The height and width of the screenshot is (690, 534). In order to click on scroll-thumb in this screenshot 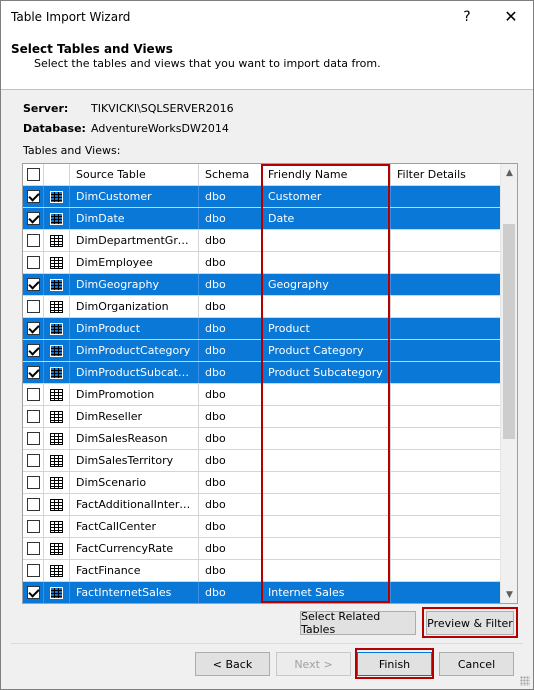, I will do `click(509, 331)`.